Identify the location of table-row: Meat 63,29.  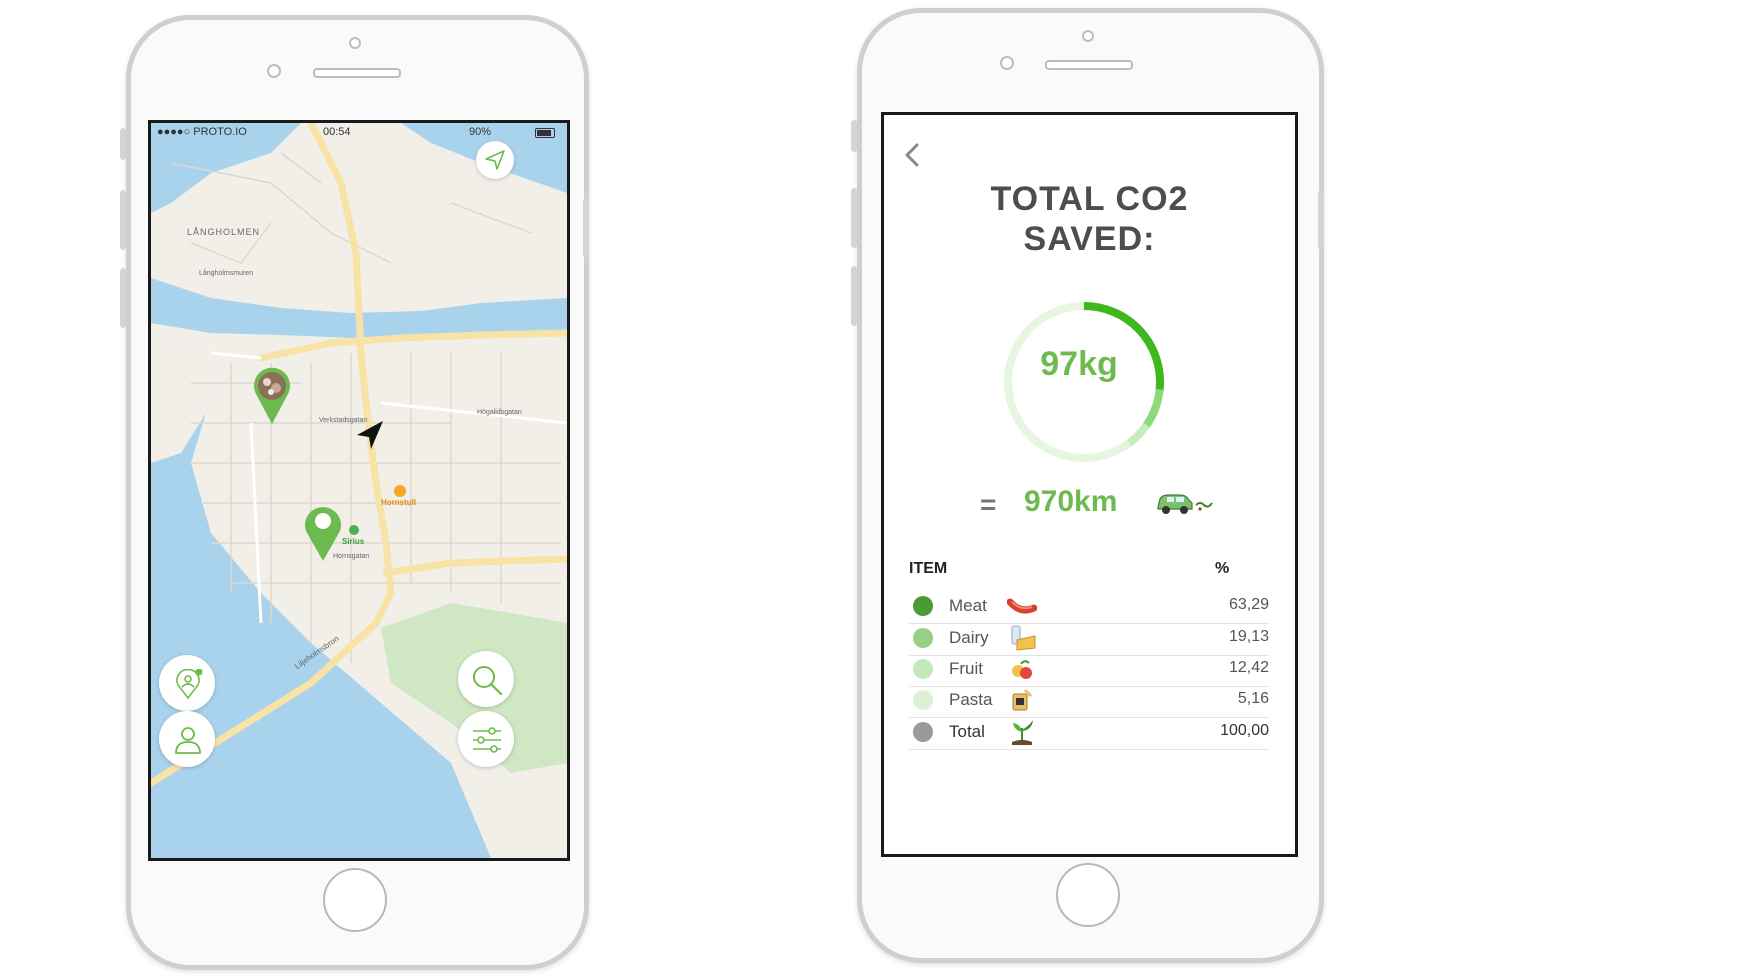
(1089, 606).